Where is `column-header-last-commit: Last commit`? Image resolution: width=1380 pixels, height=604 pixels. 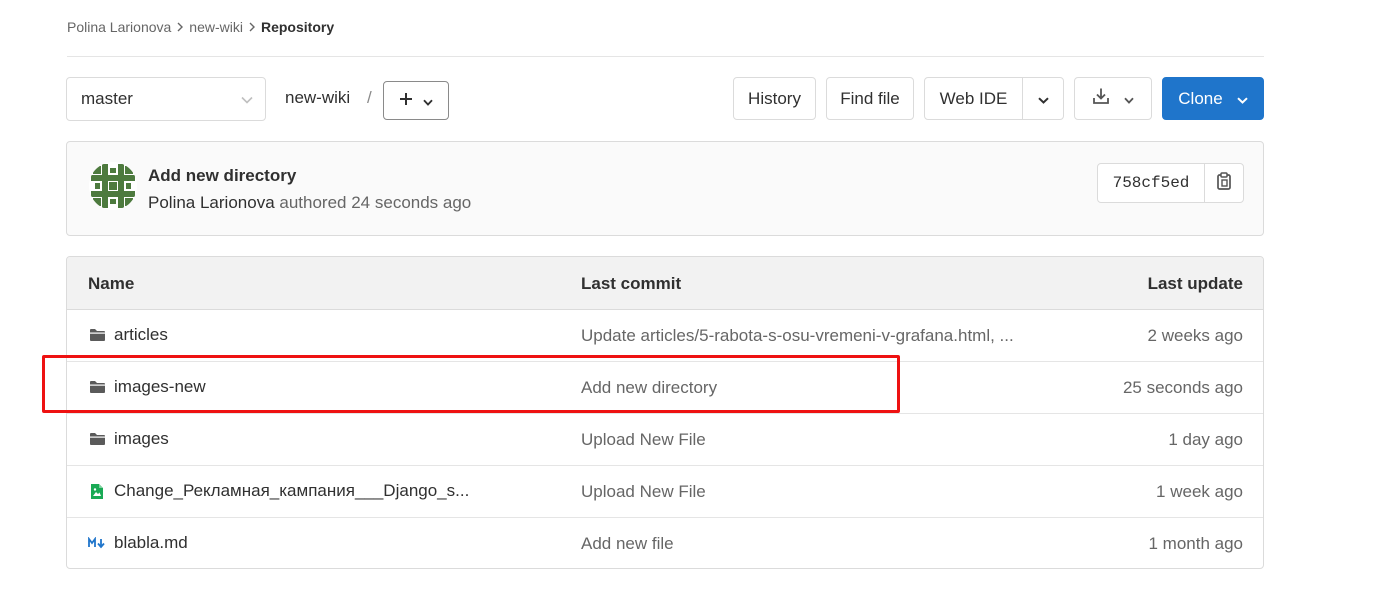 column-header-last-commit: Last commit is located at coordinates (631, 283).